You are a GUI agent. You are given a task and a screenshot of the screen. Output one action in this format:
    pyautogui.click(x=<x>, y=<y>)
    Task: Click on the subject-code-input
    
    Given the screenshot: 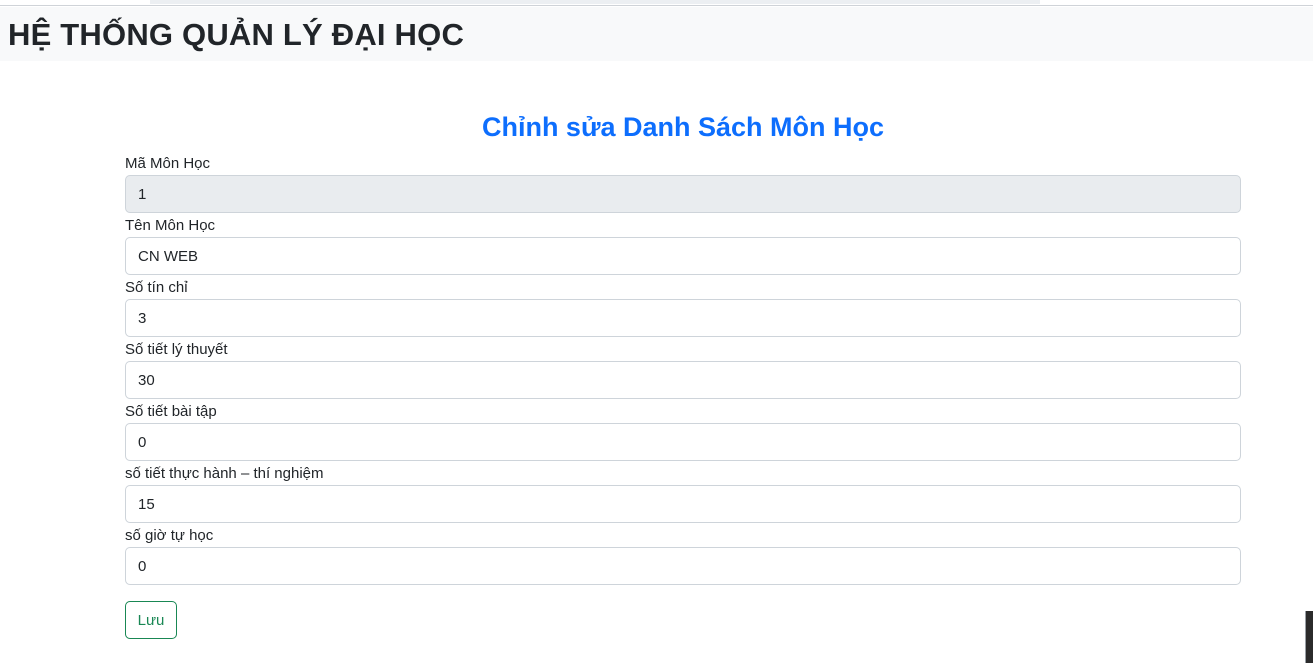 What is the action you would take?
    pyautogui.click(x=683, y=194)
    